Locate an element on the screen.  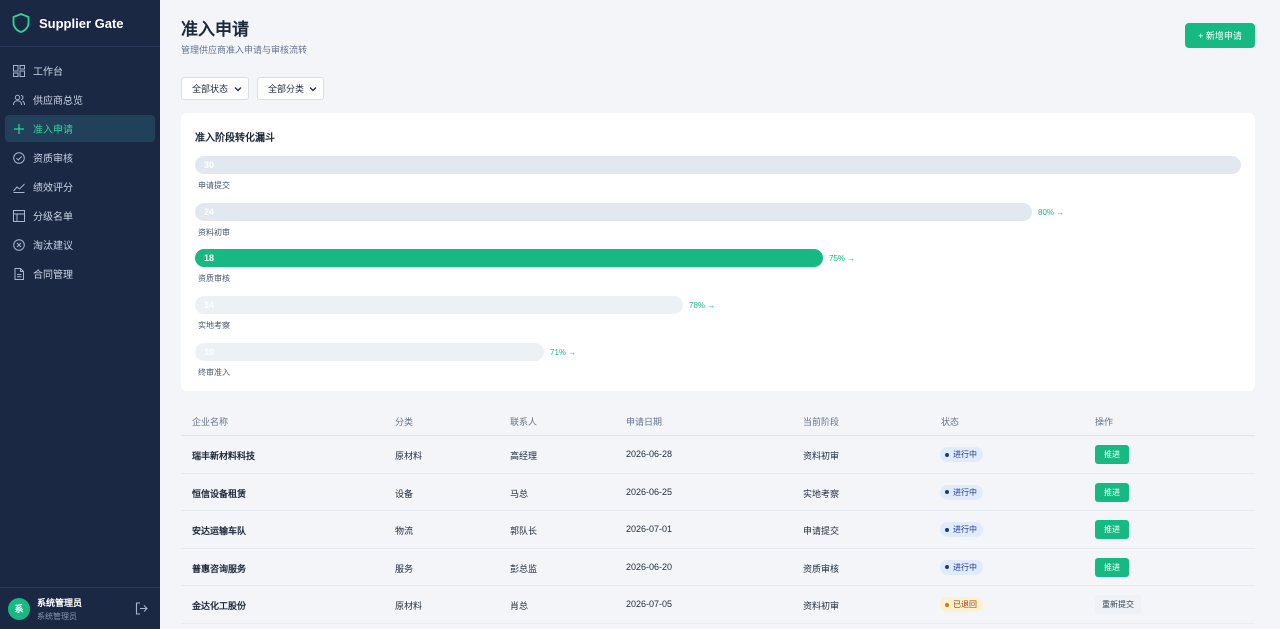
stage-cell: 申请提交 is located at coordinates (821, 531).